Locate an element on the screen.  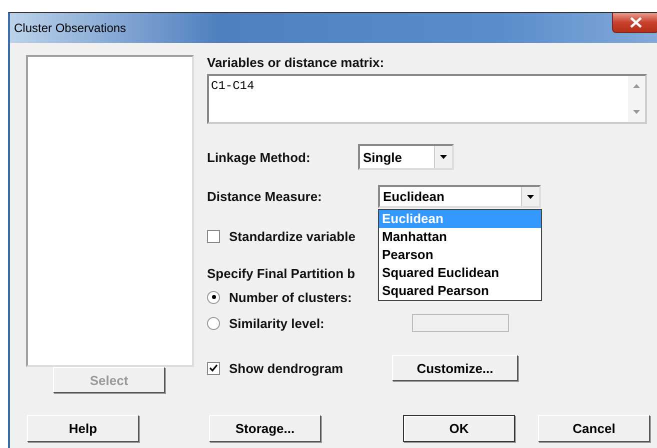
variables-value: C1-C14 is located at coordinates (232, 86).